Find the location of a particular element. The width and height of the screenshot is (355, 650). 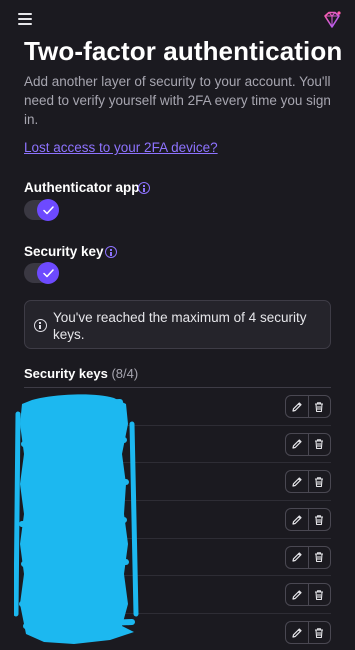

authenticator-app-label: Authenticator app is located at coordinates (82, 187).